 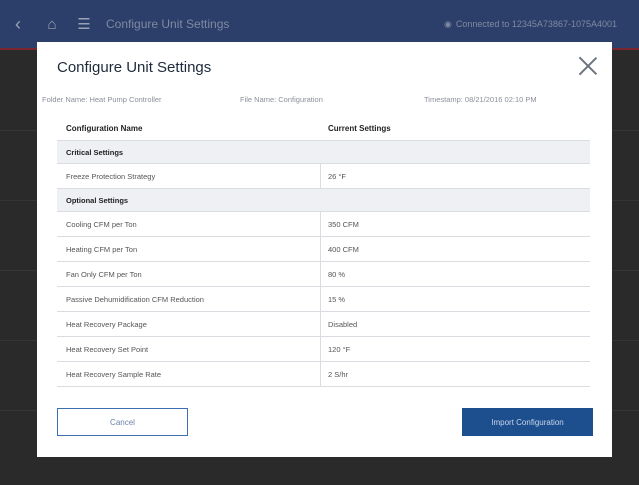 What do you see at coordinates (189, 349) in the screenshot?
I see `setting-name: Heat Recovery Set Point` at bounding box center [189, 349].